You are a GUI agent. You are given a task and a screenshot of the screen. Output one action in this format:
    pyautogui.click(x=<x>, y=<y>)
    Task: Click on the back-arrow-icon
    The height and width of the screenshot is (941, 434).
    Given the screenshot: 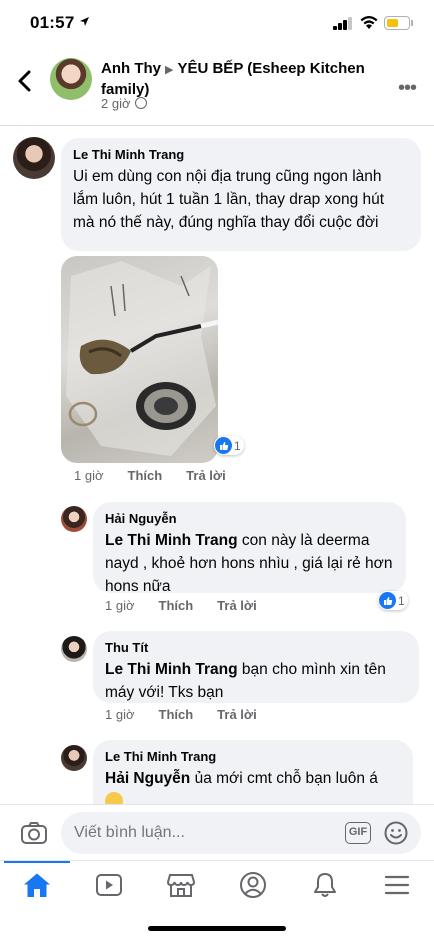 What is the action you would take?
    pyautogui.click(x=25, y=81)
    